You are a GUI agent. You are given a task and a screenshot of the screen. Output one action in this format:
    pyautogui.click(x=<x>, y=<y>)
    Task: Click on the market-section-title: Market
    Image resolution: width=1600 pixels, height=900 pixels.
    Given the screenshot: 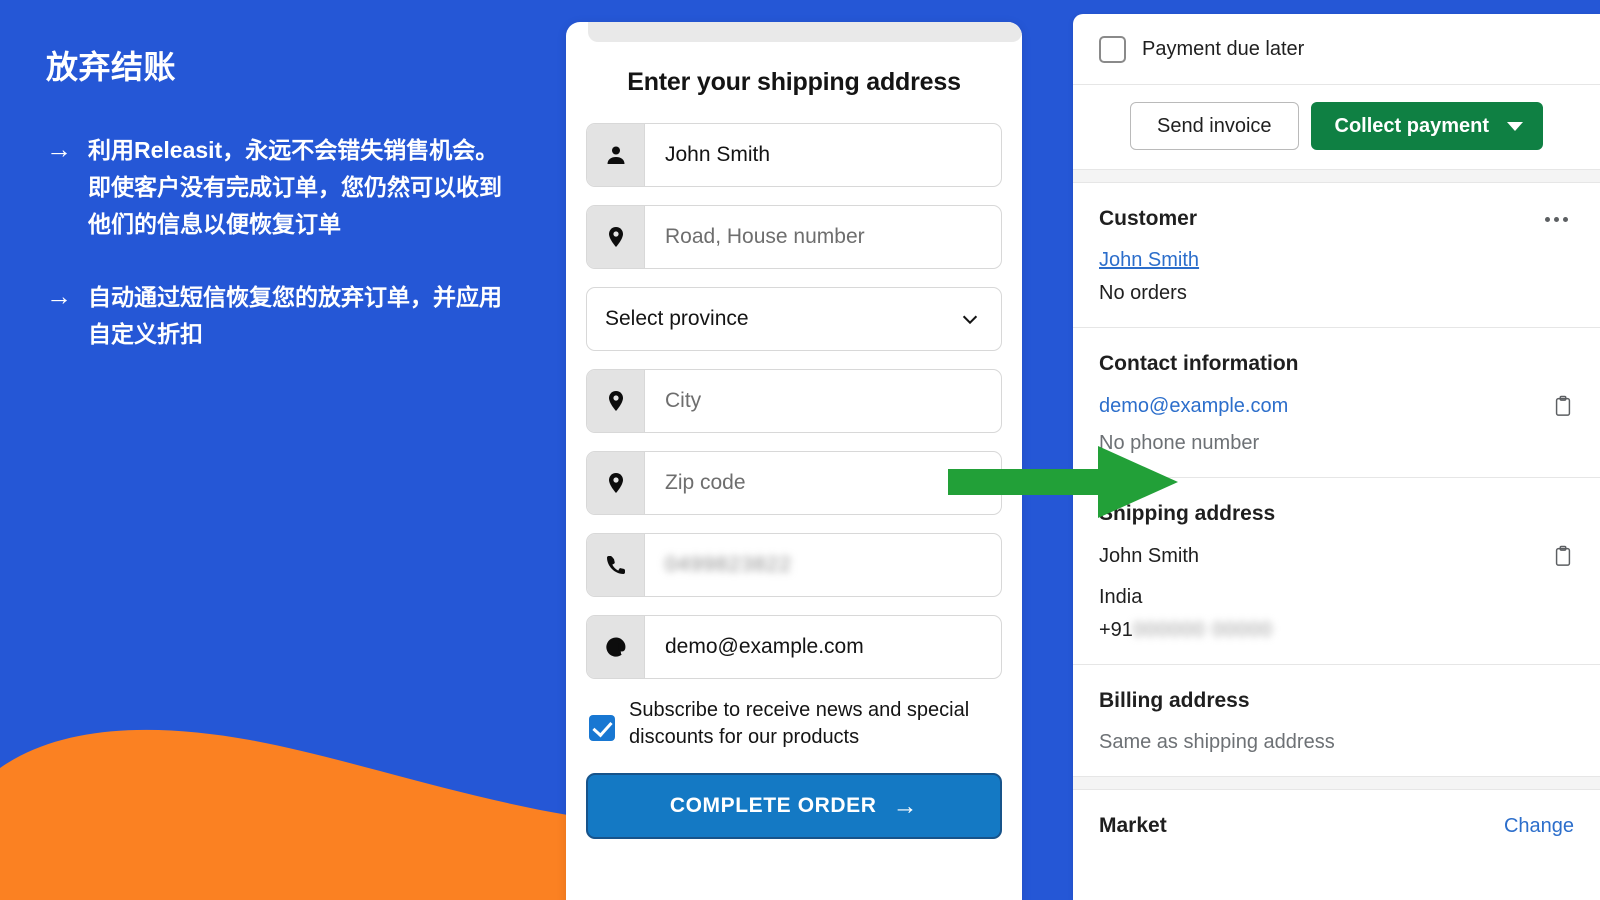 What is the action you would take?
    pyautogui.click(x=1133, y=825)
    